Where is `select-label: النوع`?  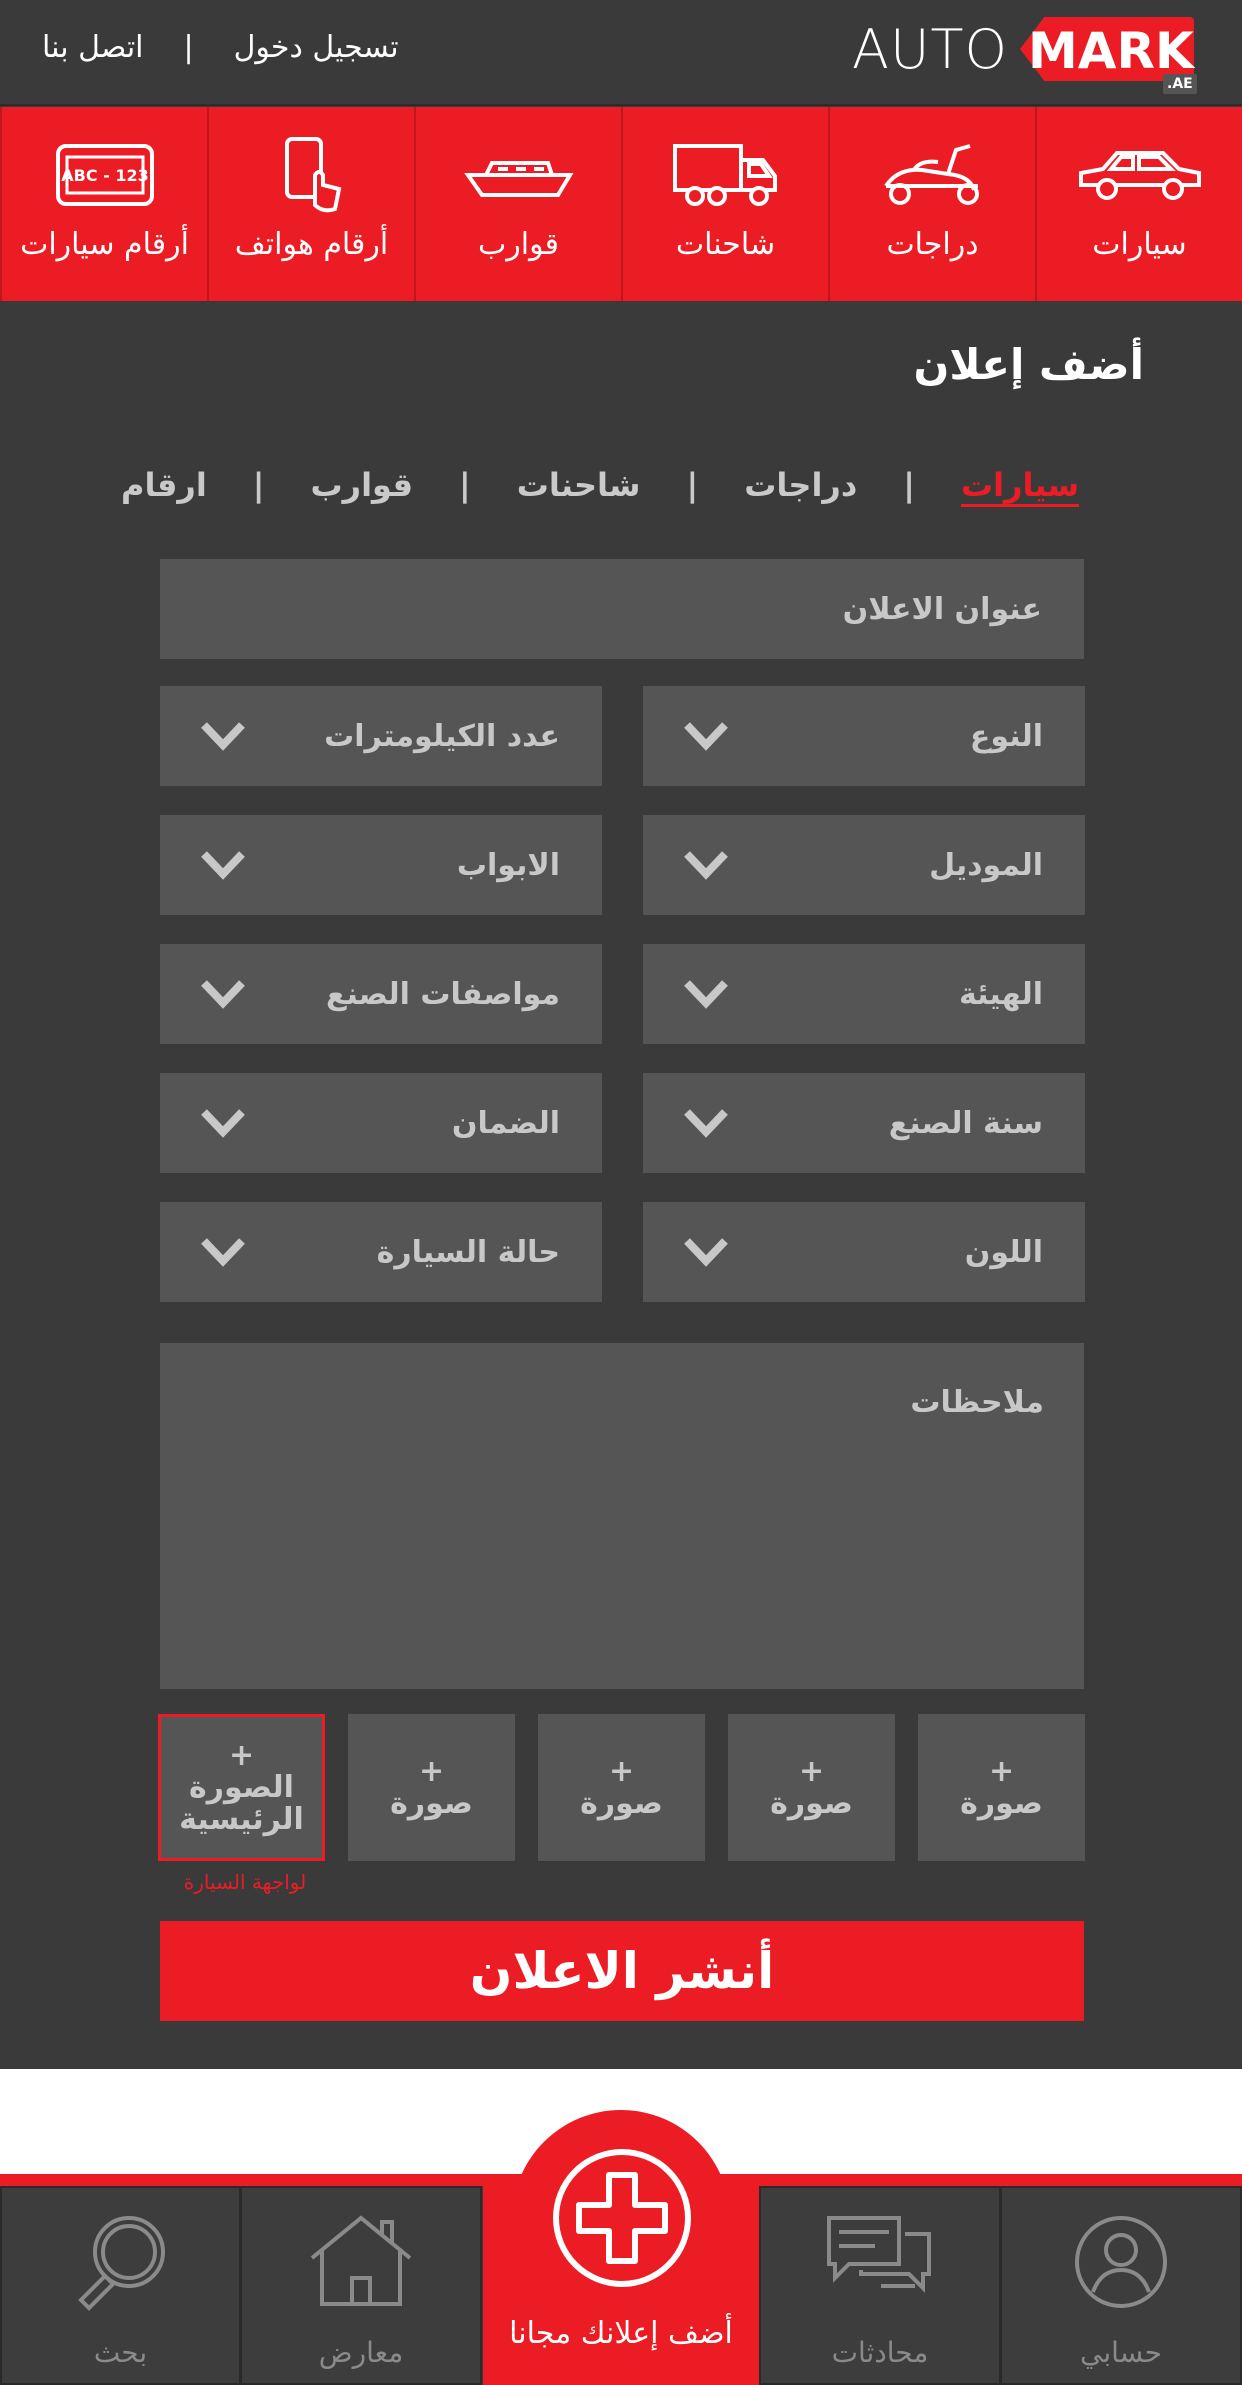 select-label: النوع is located at coordinates (1006, 736).